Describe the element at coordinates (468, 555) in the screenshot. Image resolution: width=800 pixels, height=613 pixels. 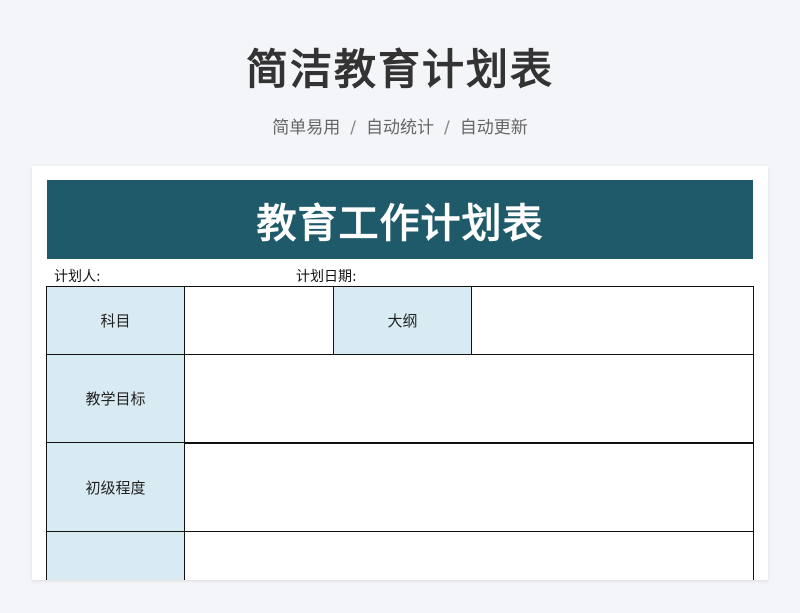
I see `next-value-cell` at that location.